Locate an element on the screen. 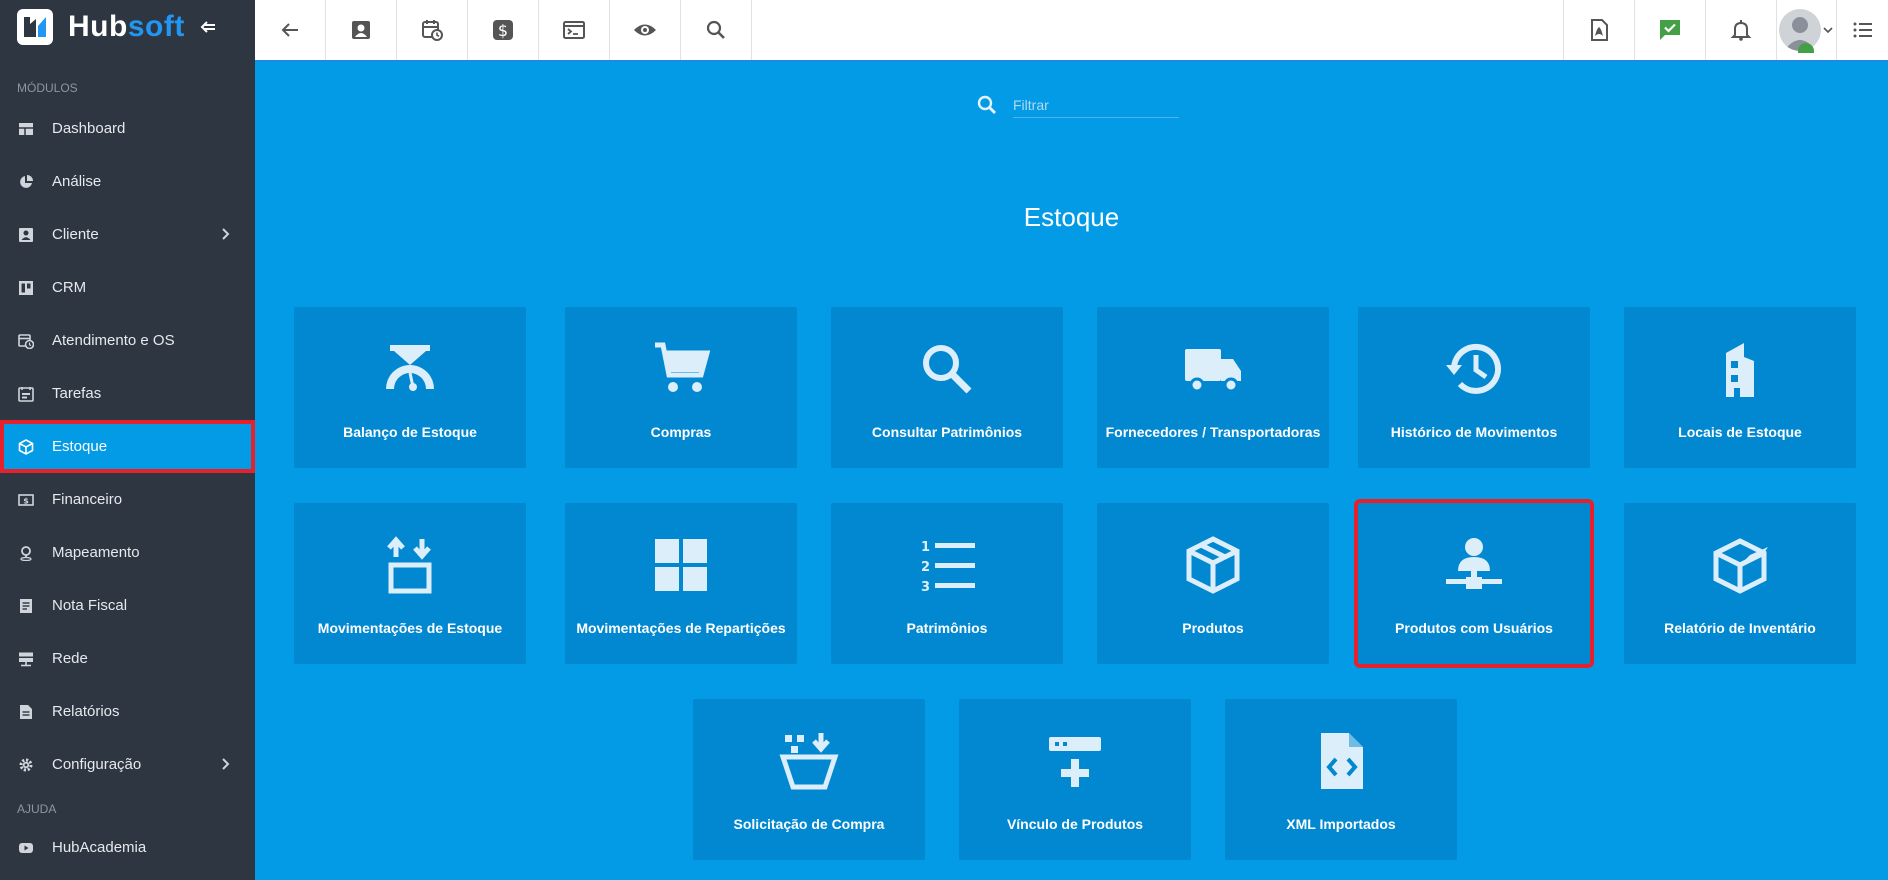 The height and width of the screenshot is (880, 1888). tile-relatorio-de-inventario: Relatório de Inventário is located at coordinates (1740, 583).